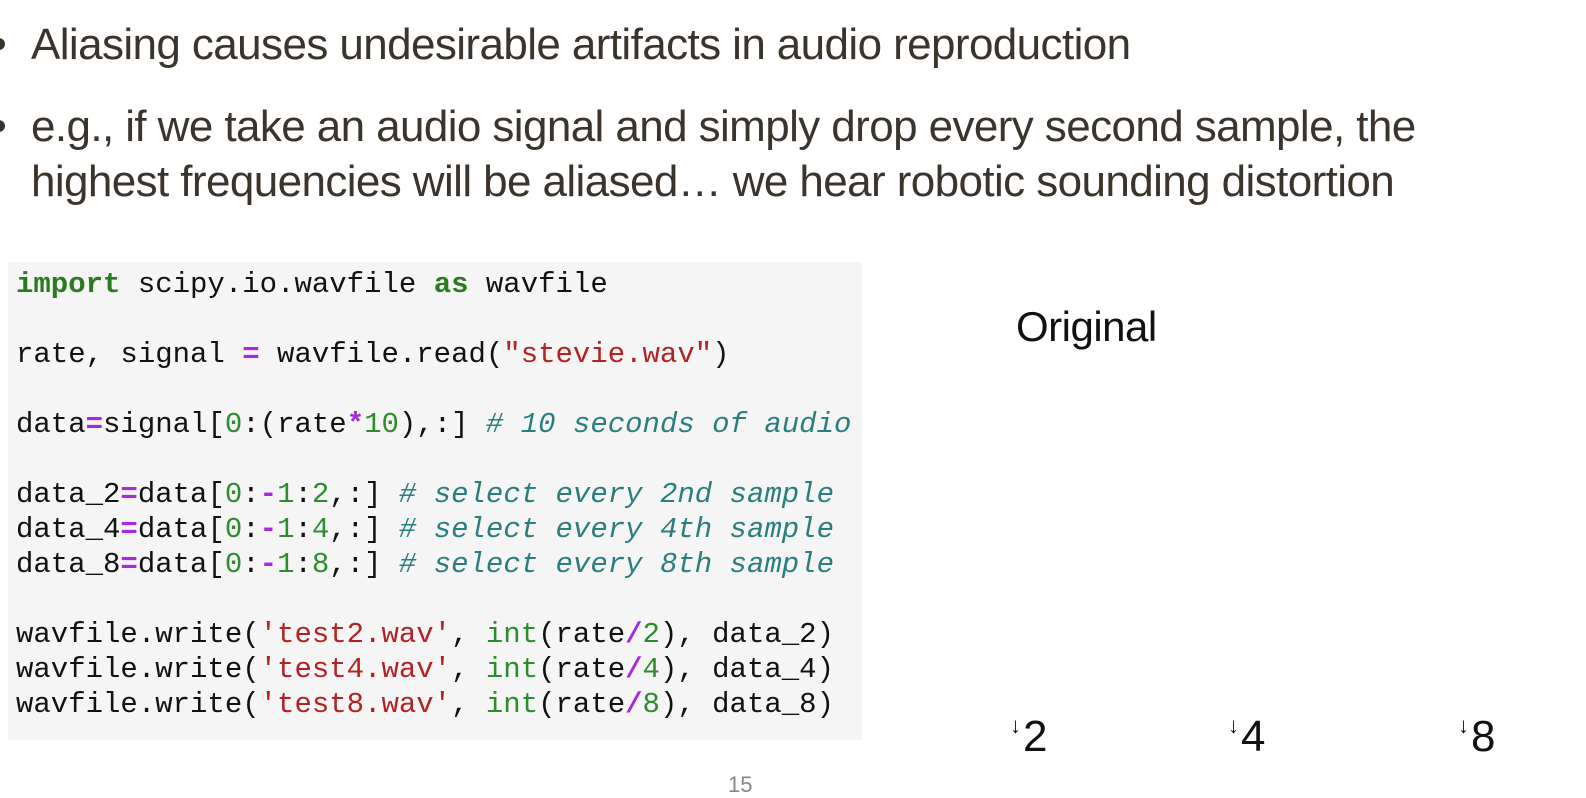 The height and width of the screenshot is (798, 1586). Describe the element at coordinates (355, 704) in the screenshot. I see `string-literal: 'test8.wav'` at that location.